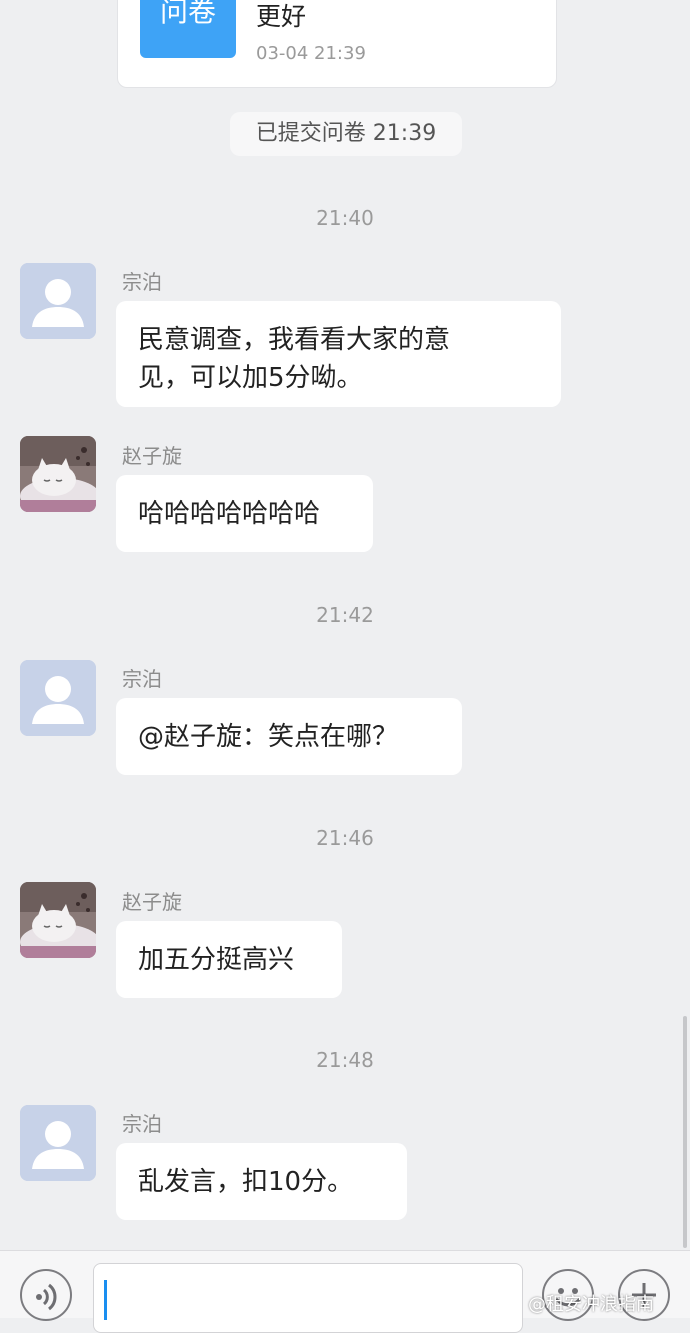  Describe the element at coordinates (346, 134) in the screenshot. I see `system-notice: 已提交问卷 21:39` at that location.